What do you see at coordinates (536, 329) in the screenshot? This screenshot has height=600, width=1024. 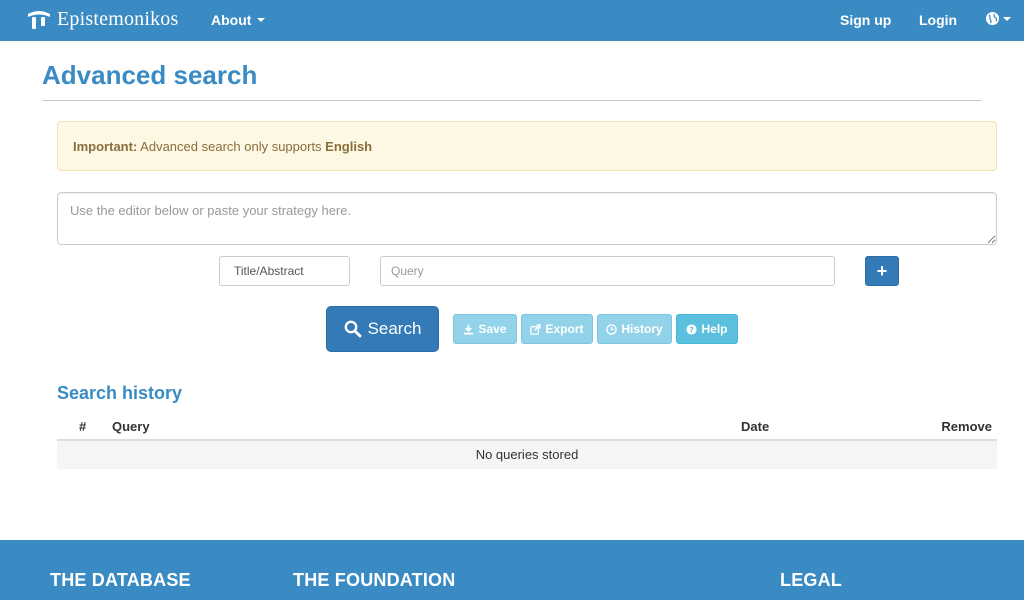 I see `share-icon` at bounding box center [536, 329].